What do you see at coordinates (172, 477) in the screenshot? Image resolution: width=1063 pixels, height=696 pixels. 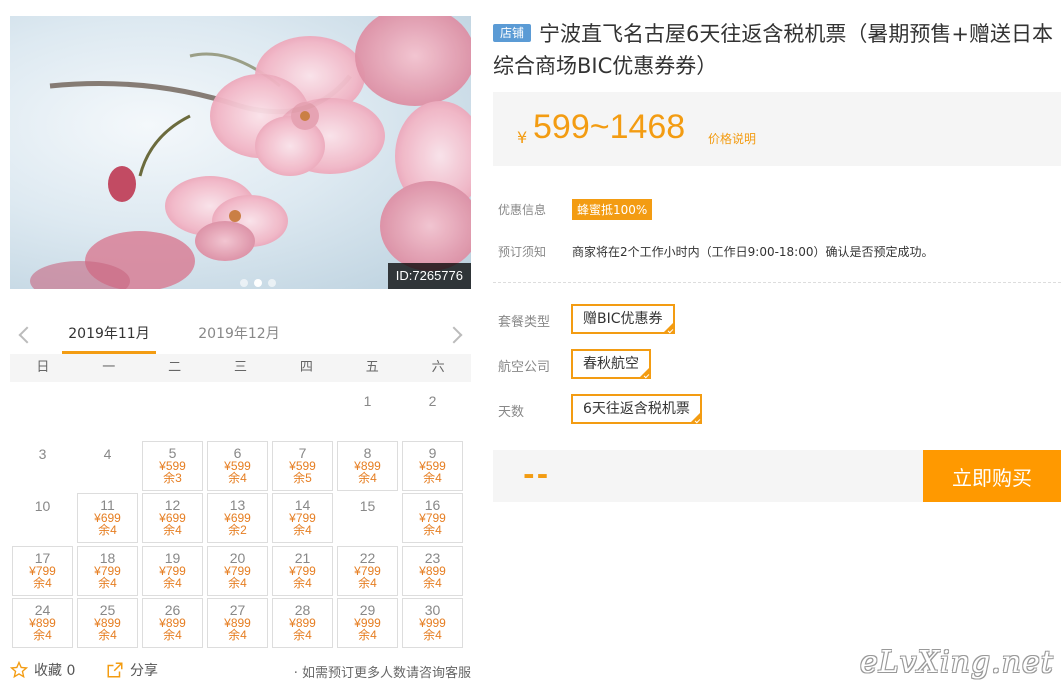 I see `day-remaining: 余3` at bounding box center [172, 477].